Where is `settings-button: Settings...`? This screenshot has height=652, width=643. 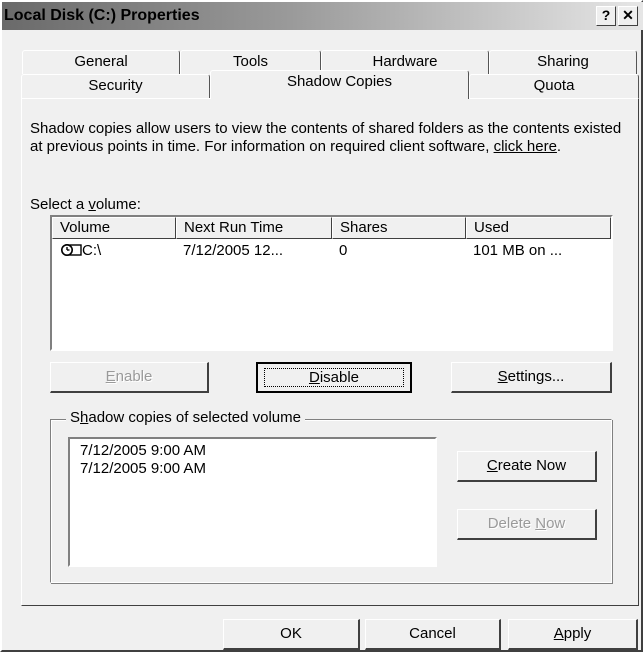
settings-button: Settings... is located at coordinates (531, 377).